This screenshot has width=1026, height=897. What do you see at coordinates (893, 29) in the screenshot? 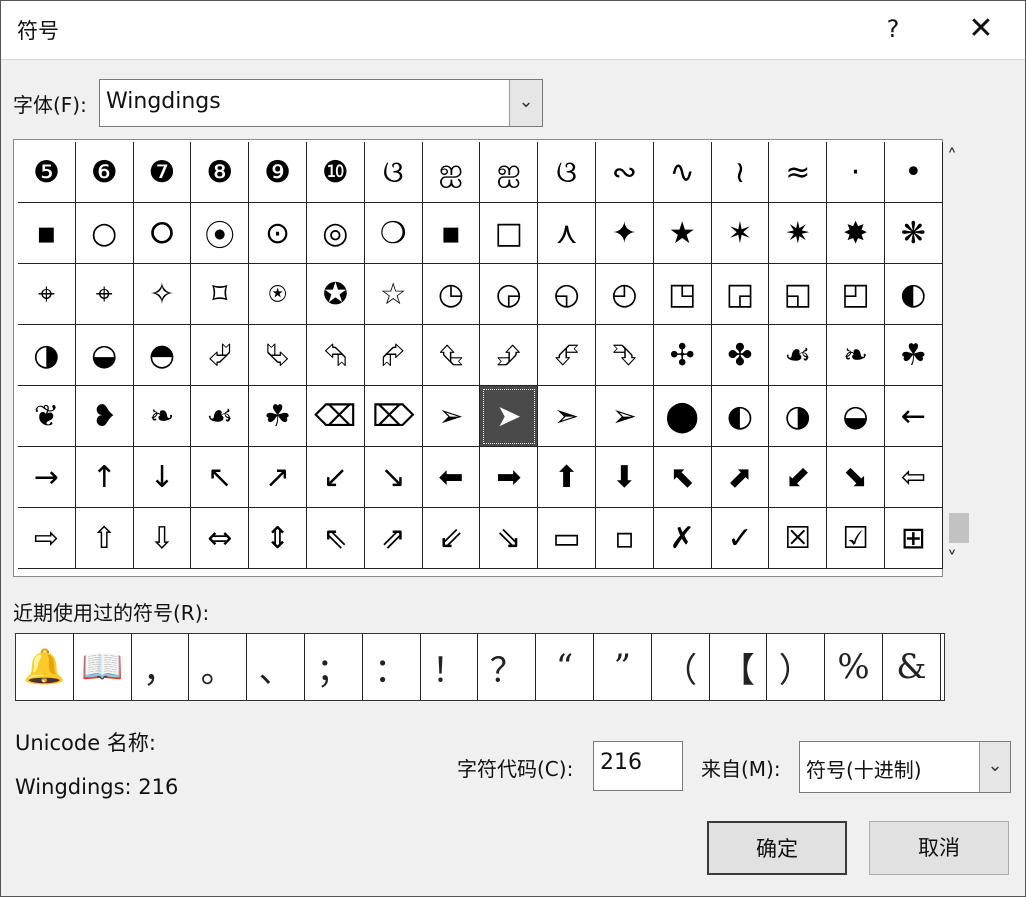
I see `help-button: ?` at bounding box center [893, 29].